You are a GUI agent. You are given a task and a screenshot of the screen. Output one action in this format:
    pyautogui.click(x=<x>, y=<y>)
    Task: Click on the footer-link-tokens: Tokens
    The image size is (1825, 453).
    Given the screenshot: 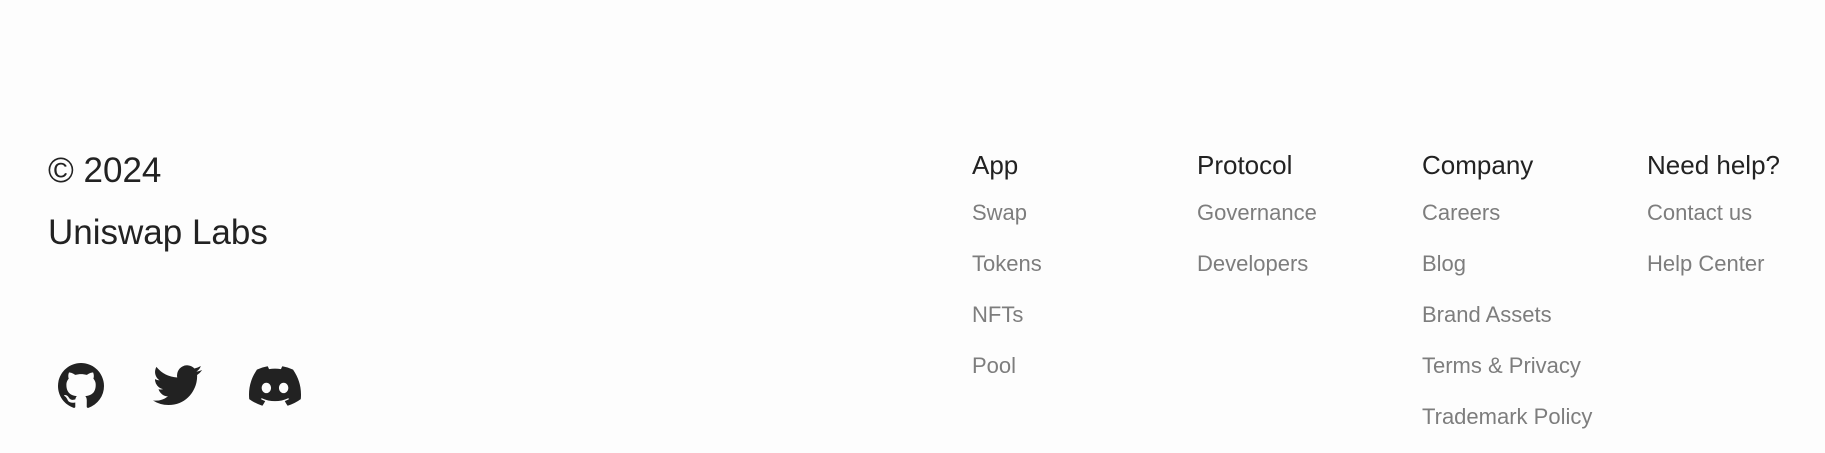 What is the action you would take?
    pyautogui.click(x=1007, y=263)
    